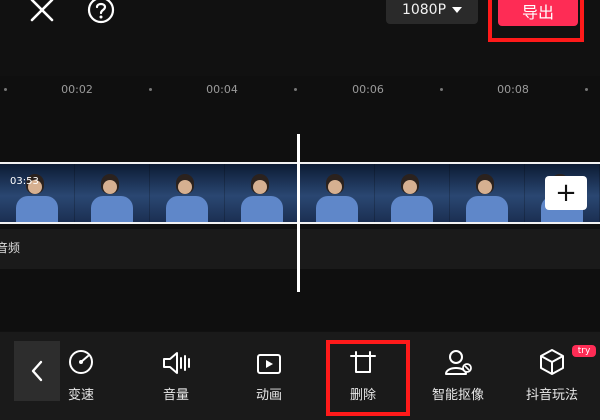 This screenshot has width=600, height=420. What do you see at coordinates (176, 375) in the screenshot?
I see `tool-volume: 音量` at bounding box center [176, 375].